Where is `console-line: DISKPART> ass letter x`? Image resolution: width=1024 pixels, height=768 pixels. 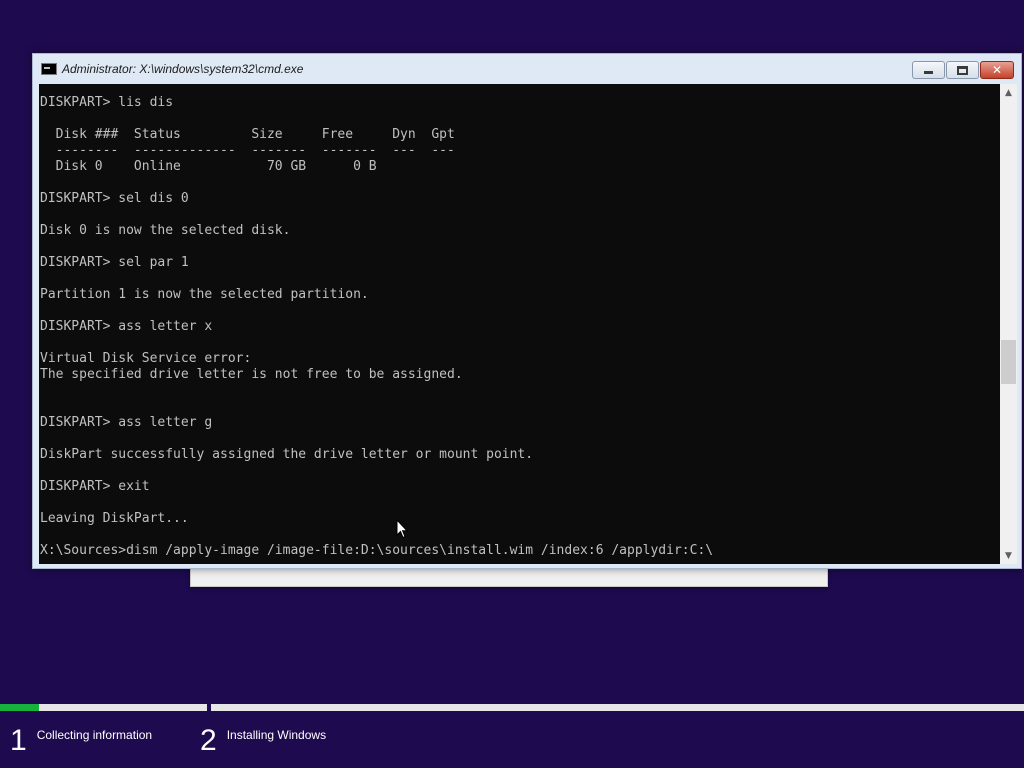 console-line: DISKPART> ass letter x is located at coordinates (126, 326).